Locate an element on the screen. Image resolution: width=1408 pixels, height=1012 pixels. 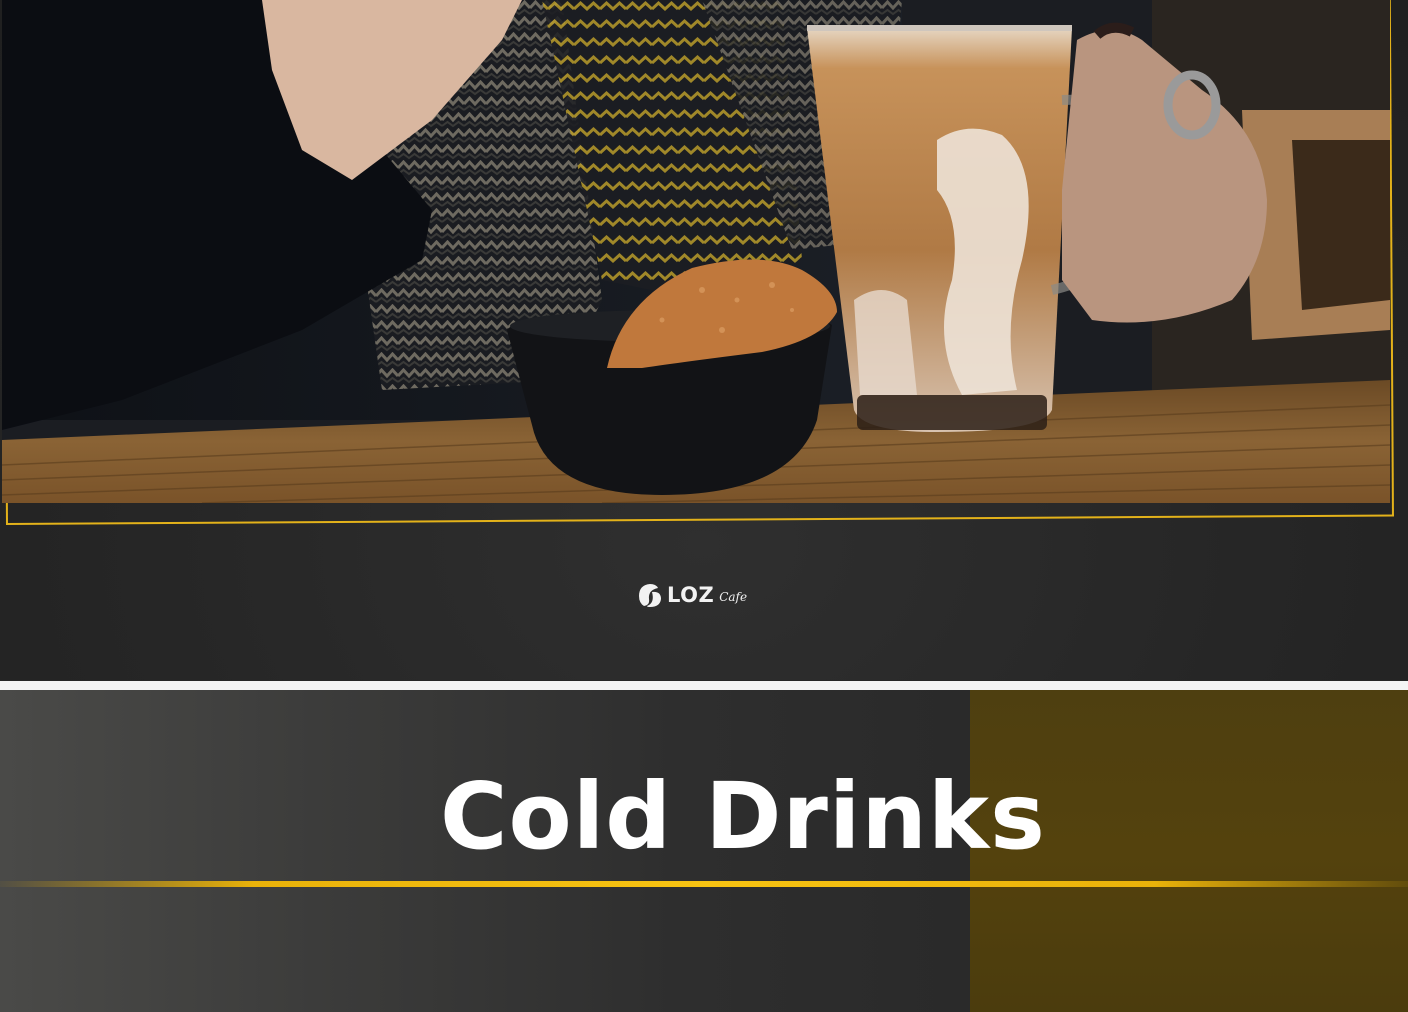
page-separator is located at coordinates (704, 685).